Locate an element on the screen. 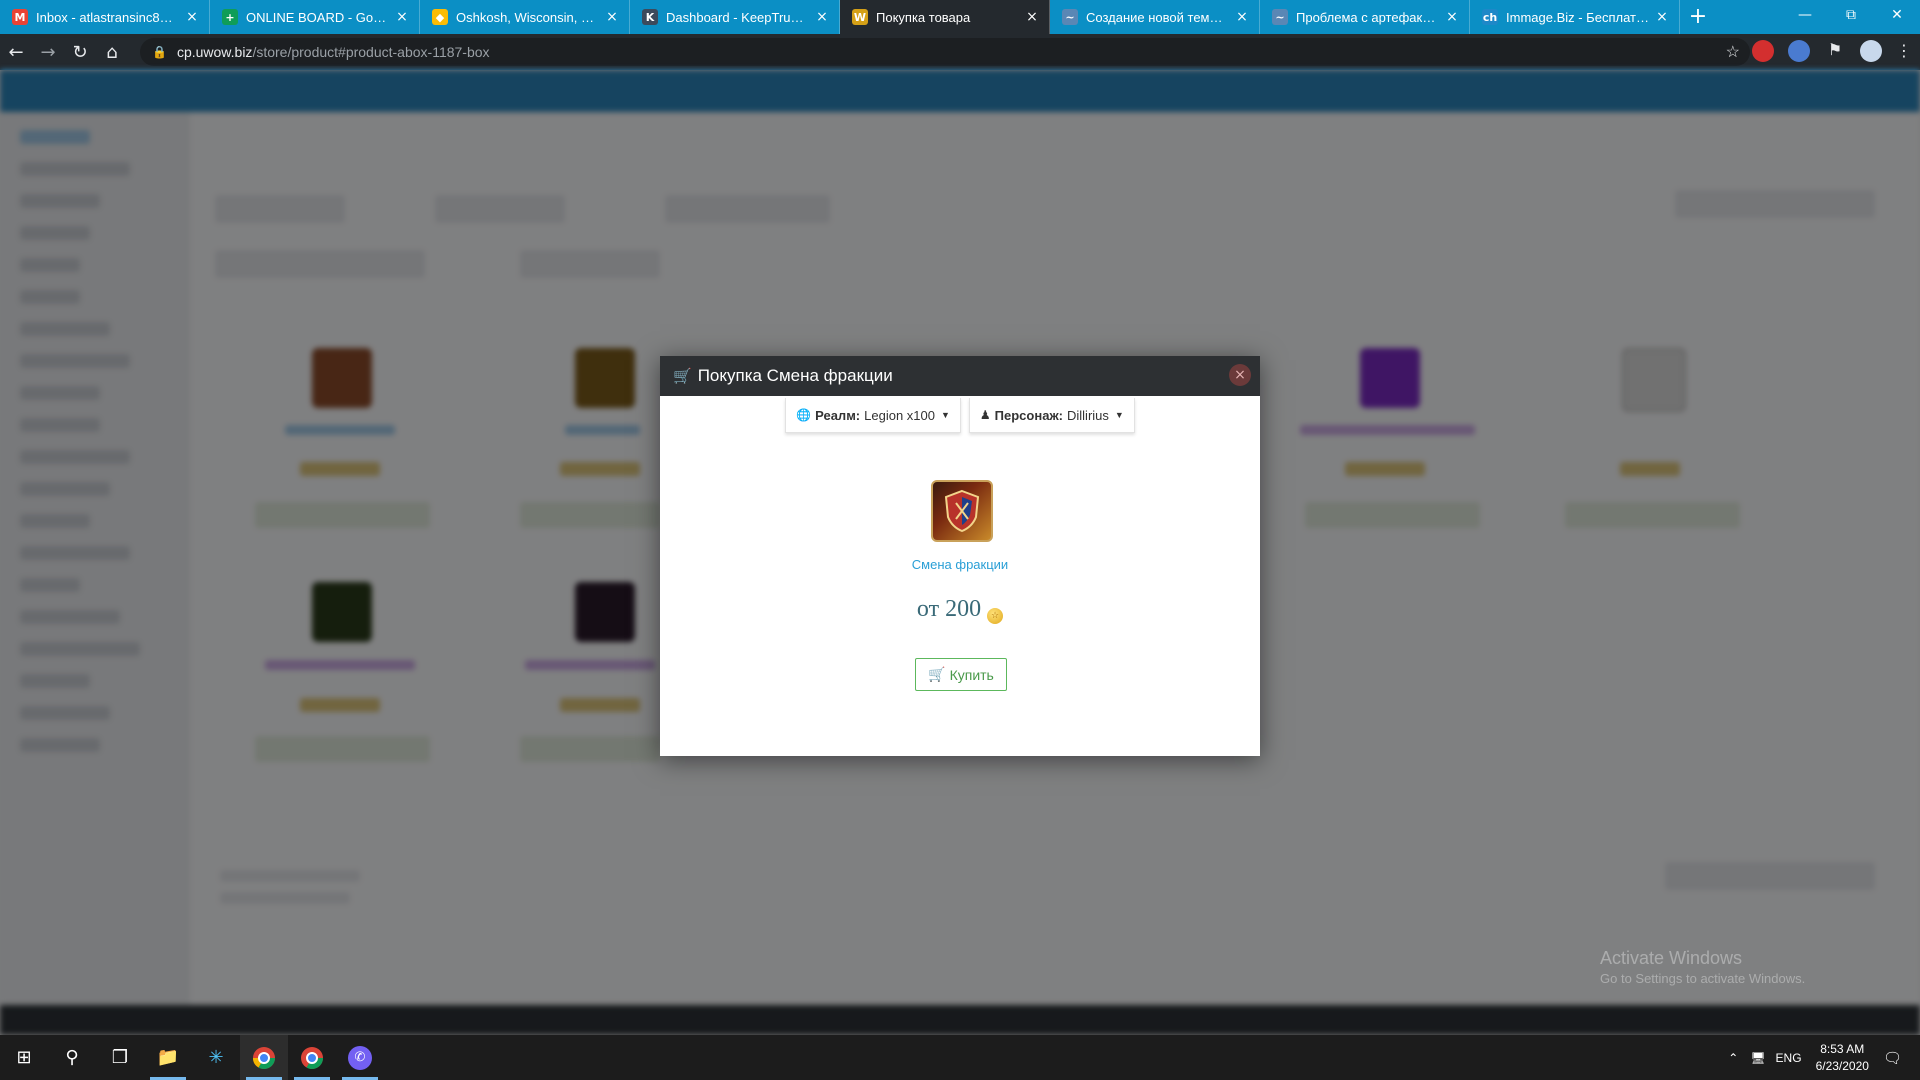 This screenshot has height=1080, width=1920. home-icon: ⌂ is located at coordinates (112, 52).